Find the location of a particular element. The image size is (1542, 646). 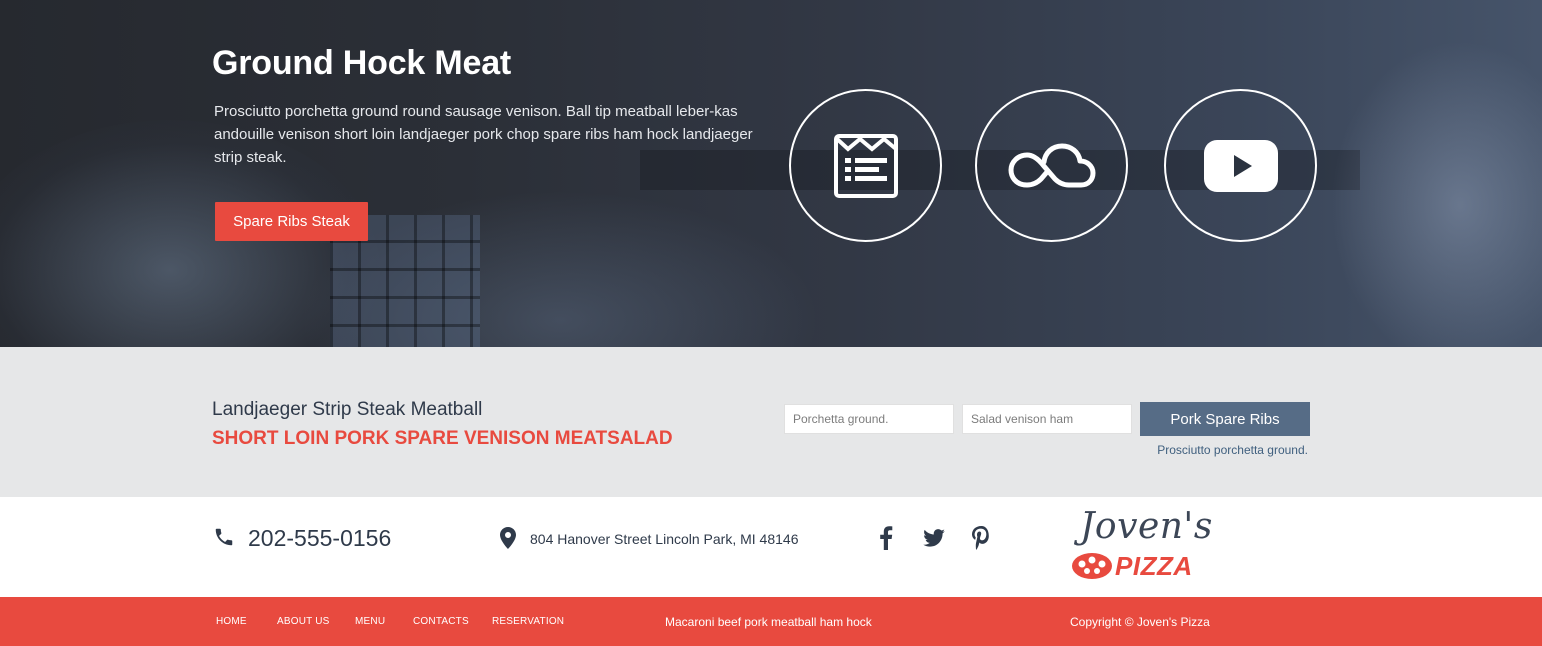

hero-background-chef is located at coordinates (1436, 193).